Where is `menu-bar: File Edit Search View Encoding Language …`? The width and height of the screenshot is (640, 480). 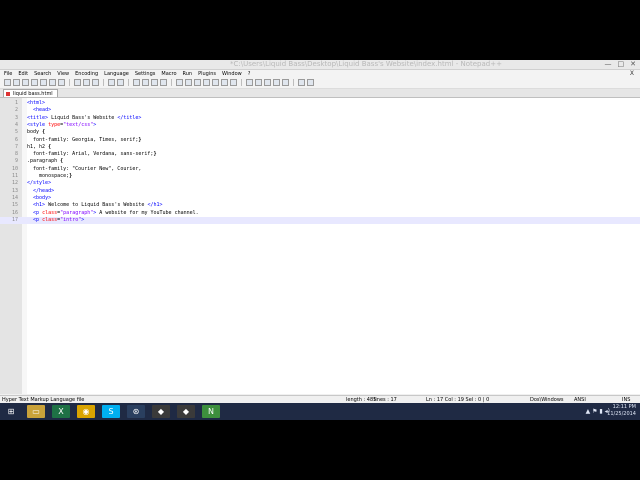 menu-bar: File Edit Search View Encoding Language … is located at coordinates (320, 74).